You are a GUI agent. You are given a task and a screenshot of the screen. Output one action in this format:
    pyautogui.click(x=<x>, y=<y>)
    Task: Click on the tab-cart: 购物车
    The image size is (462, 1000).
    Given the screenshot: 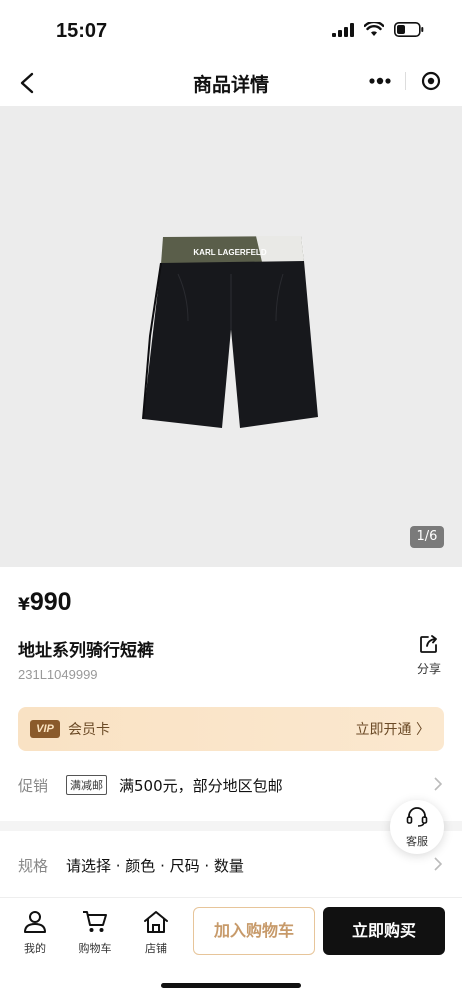 What is the action you would take?
    pyautogui.click(x=95, y=933)
    